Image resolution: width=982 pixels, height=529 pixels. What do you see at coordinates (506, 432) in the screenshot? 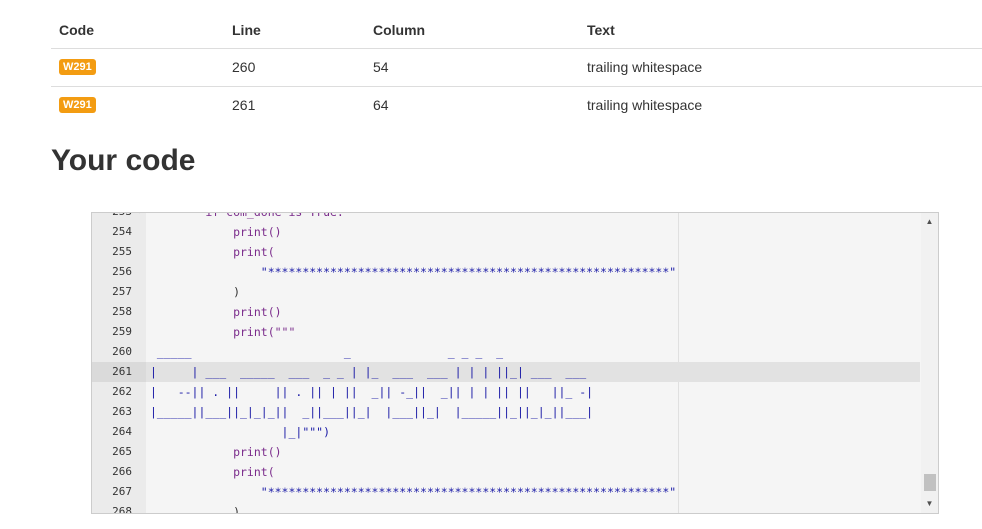
I see `code-line: 264 |_|""")` at bounding box center [506, 432].